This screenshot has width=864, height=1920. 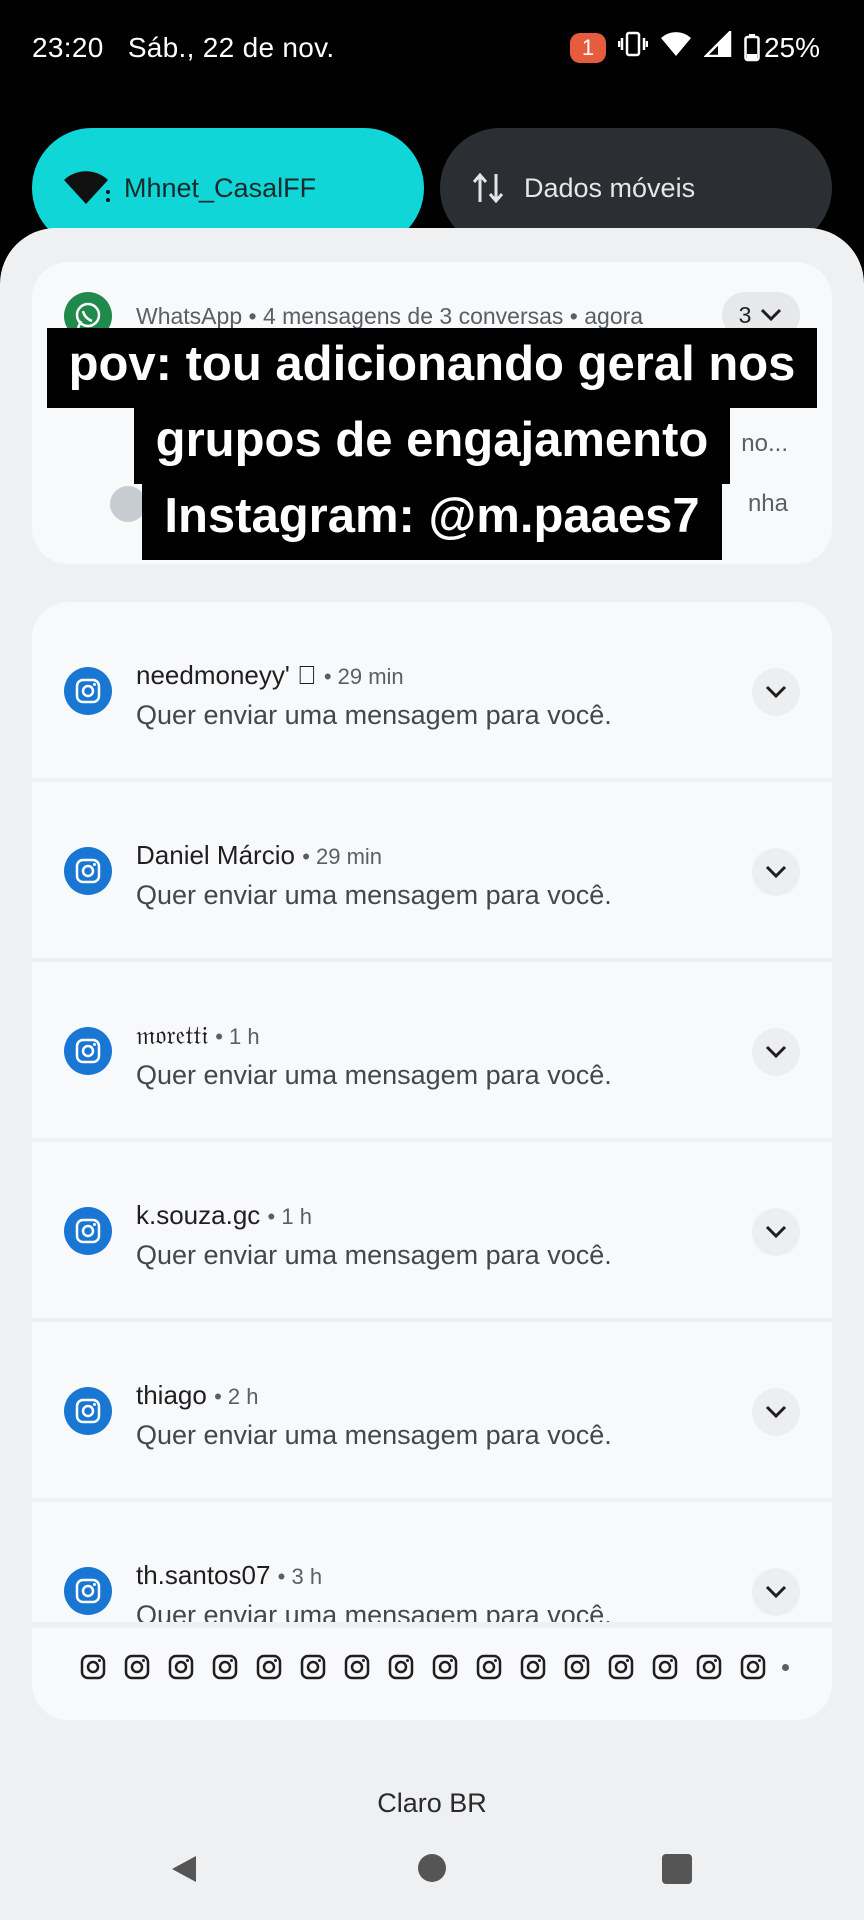 What do you see at coordinates (785, 1667) in the screenshot?
I see `more-dot-icon` at bounding box center [785, 1667].